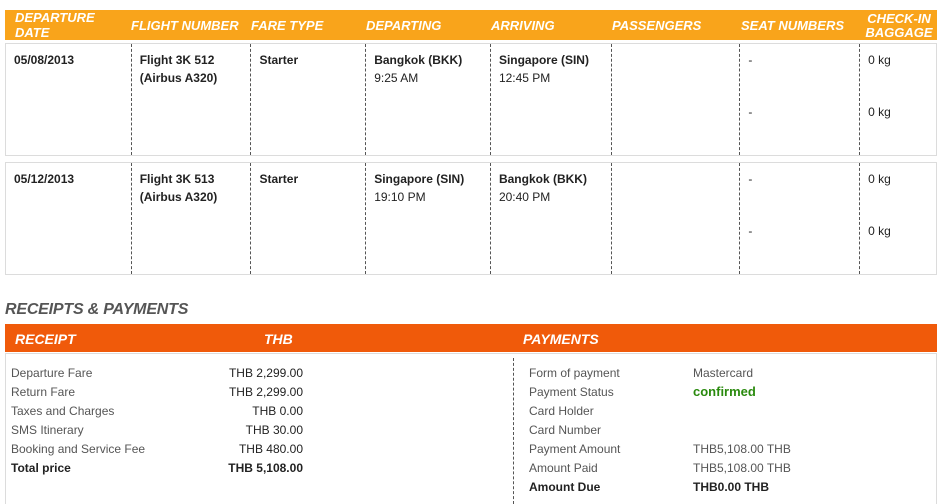  I want to click on list-item: Departure Fare THB 2,299.00, so click(157, 372).